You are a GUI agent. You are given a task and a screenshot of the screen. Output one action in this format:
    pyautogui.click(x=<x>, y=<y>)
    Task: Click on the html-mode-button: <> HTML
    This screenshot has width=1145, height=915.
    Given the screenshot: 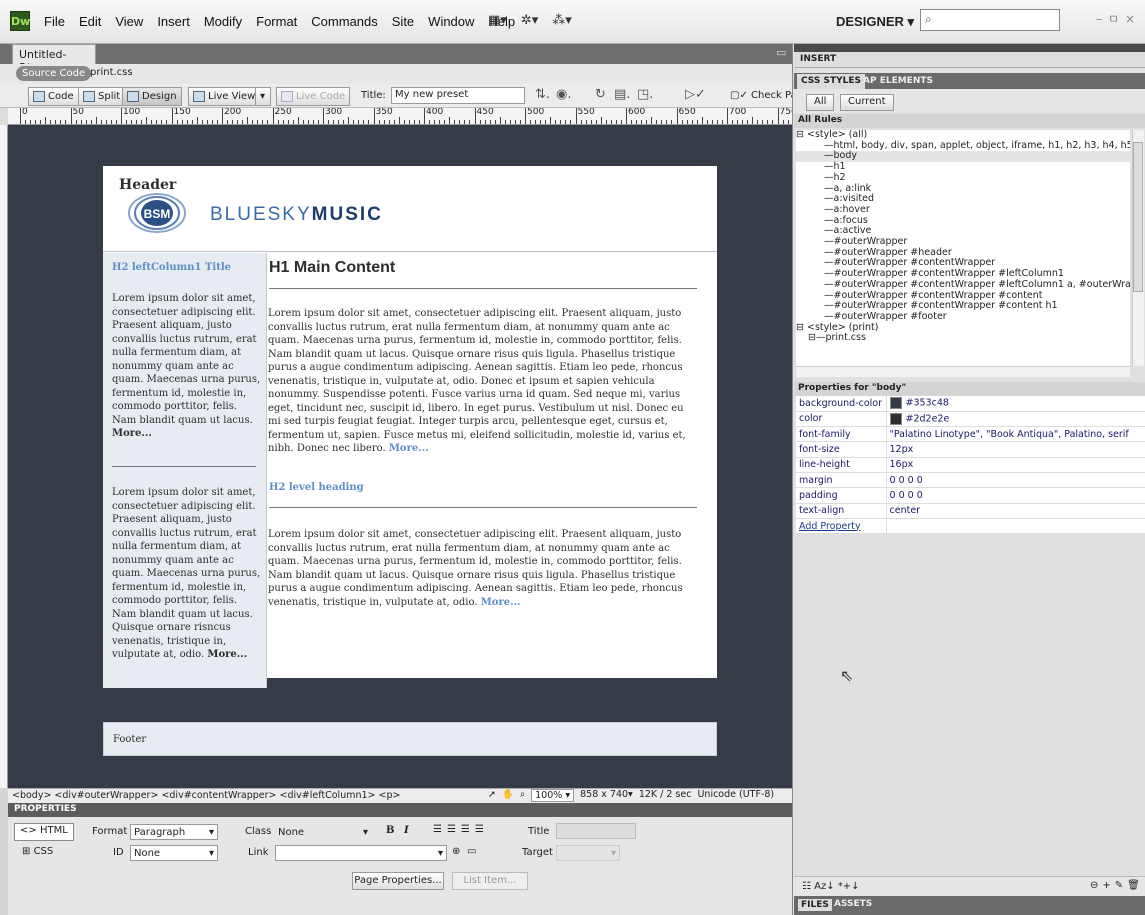 What is the action you would take?
    pyautogui.click(x=44, y=832)
    